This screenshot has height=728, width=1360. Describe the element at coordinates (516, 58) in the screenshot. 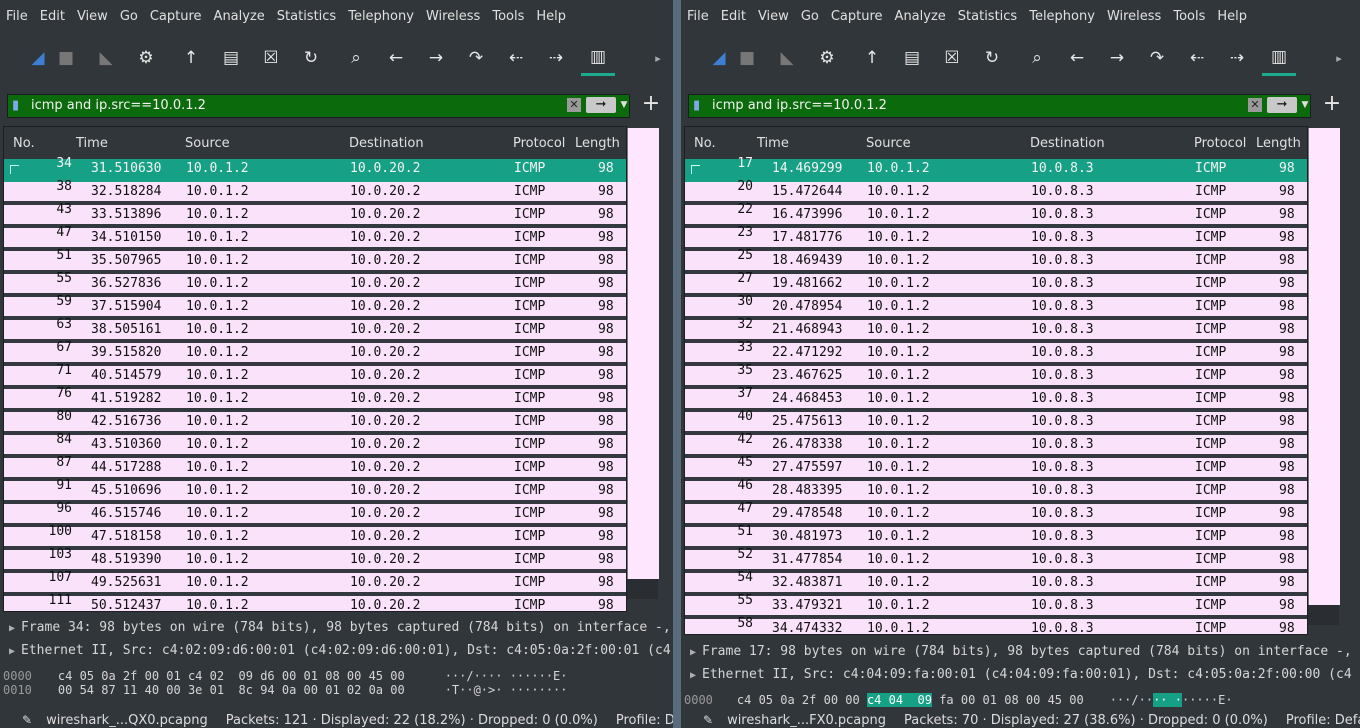

I see `first-packet-icon: ⇠` at that location.